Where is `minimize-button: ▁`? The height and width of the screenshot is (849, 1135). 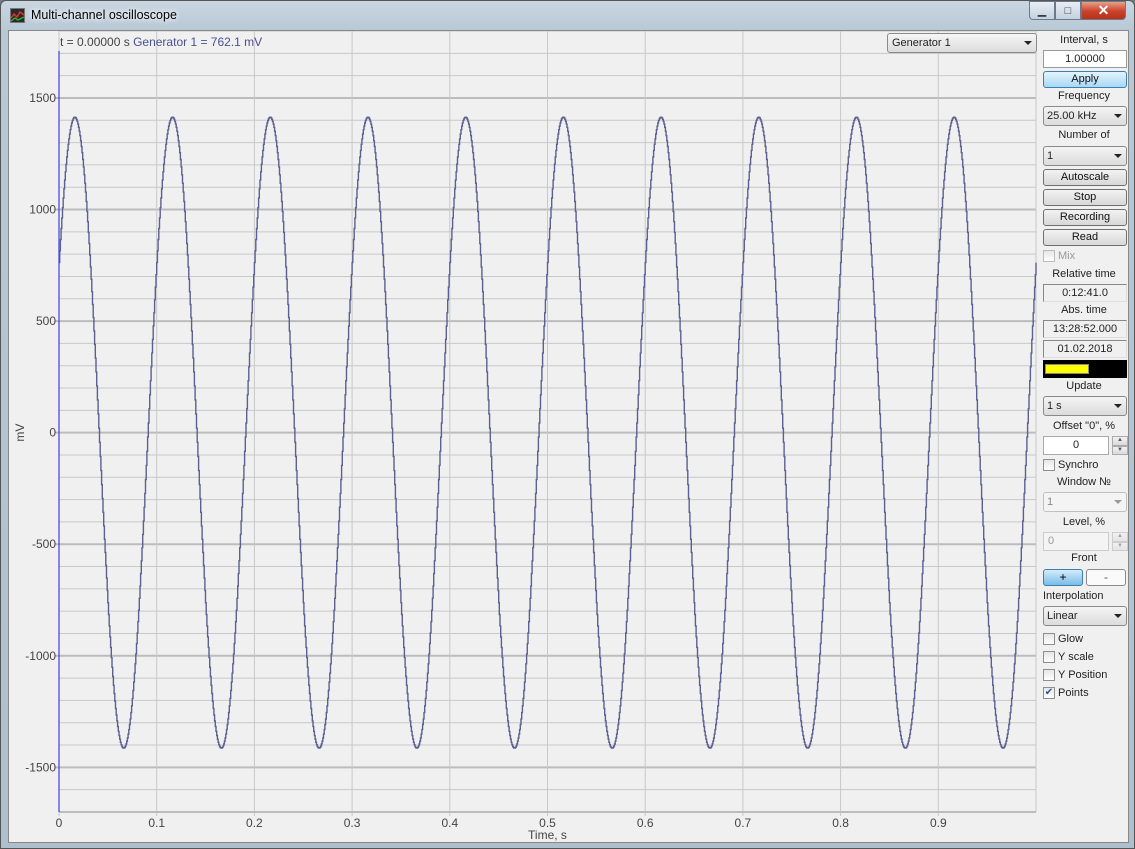
minimize-button: ▁ is located at coordinates (1042, 10).